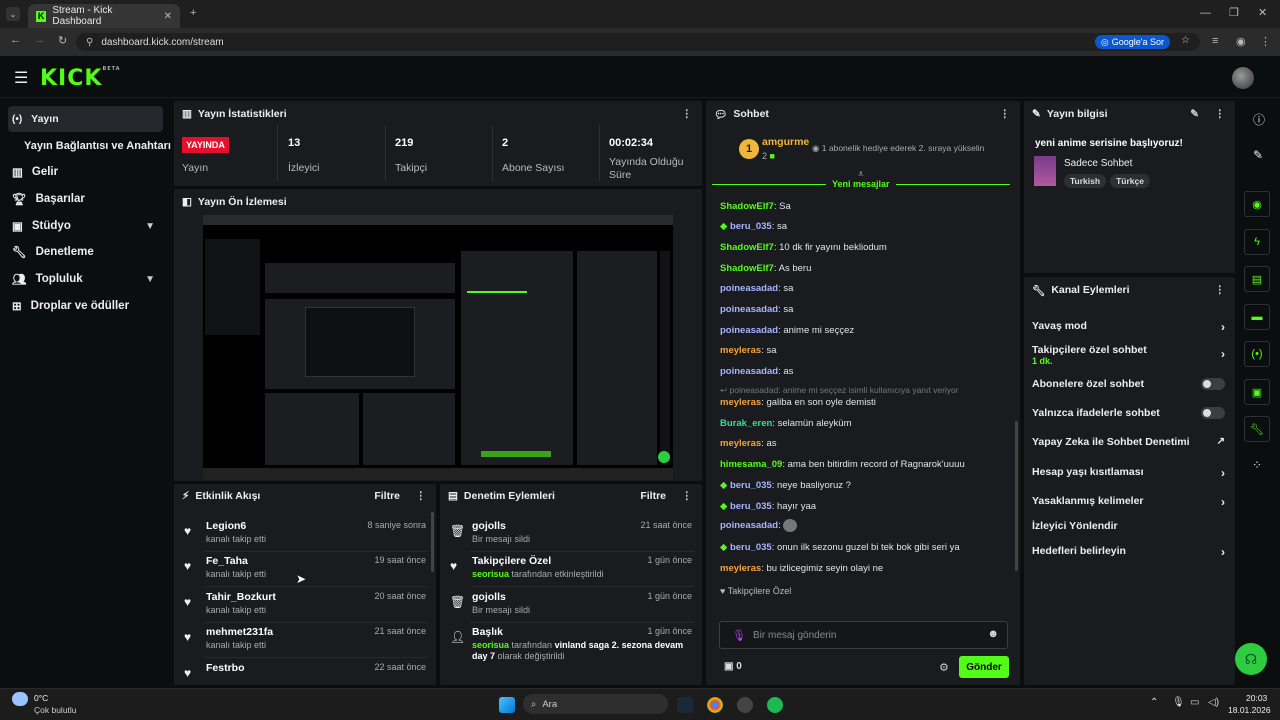 This screenshot has height=720, width=1280. What do you see at coordinates (756, 371) in the screenshot?
I see `chat-message: poineasadad: as` at bounding box center [756, 371].